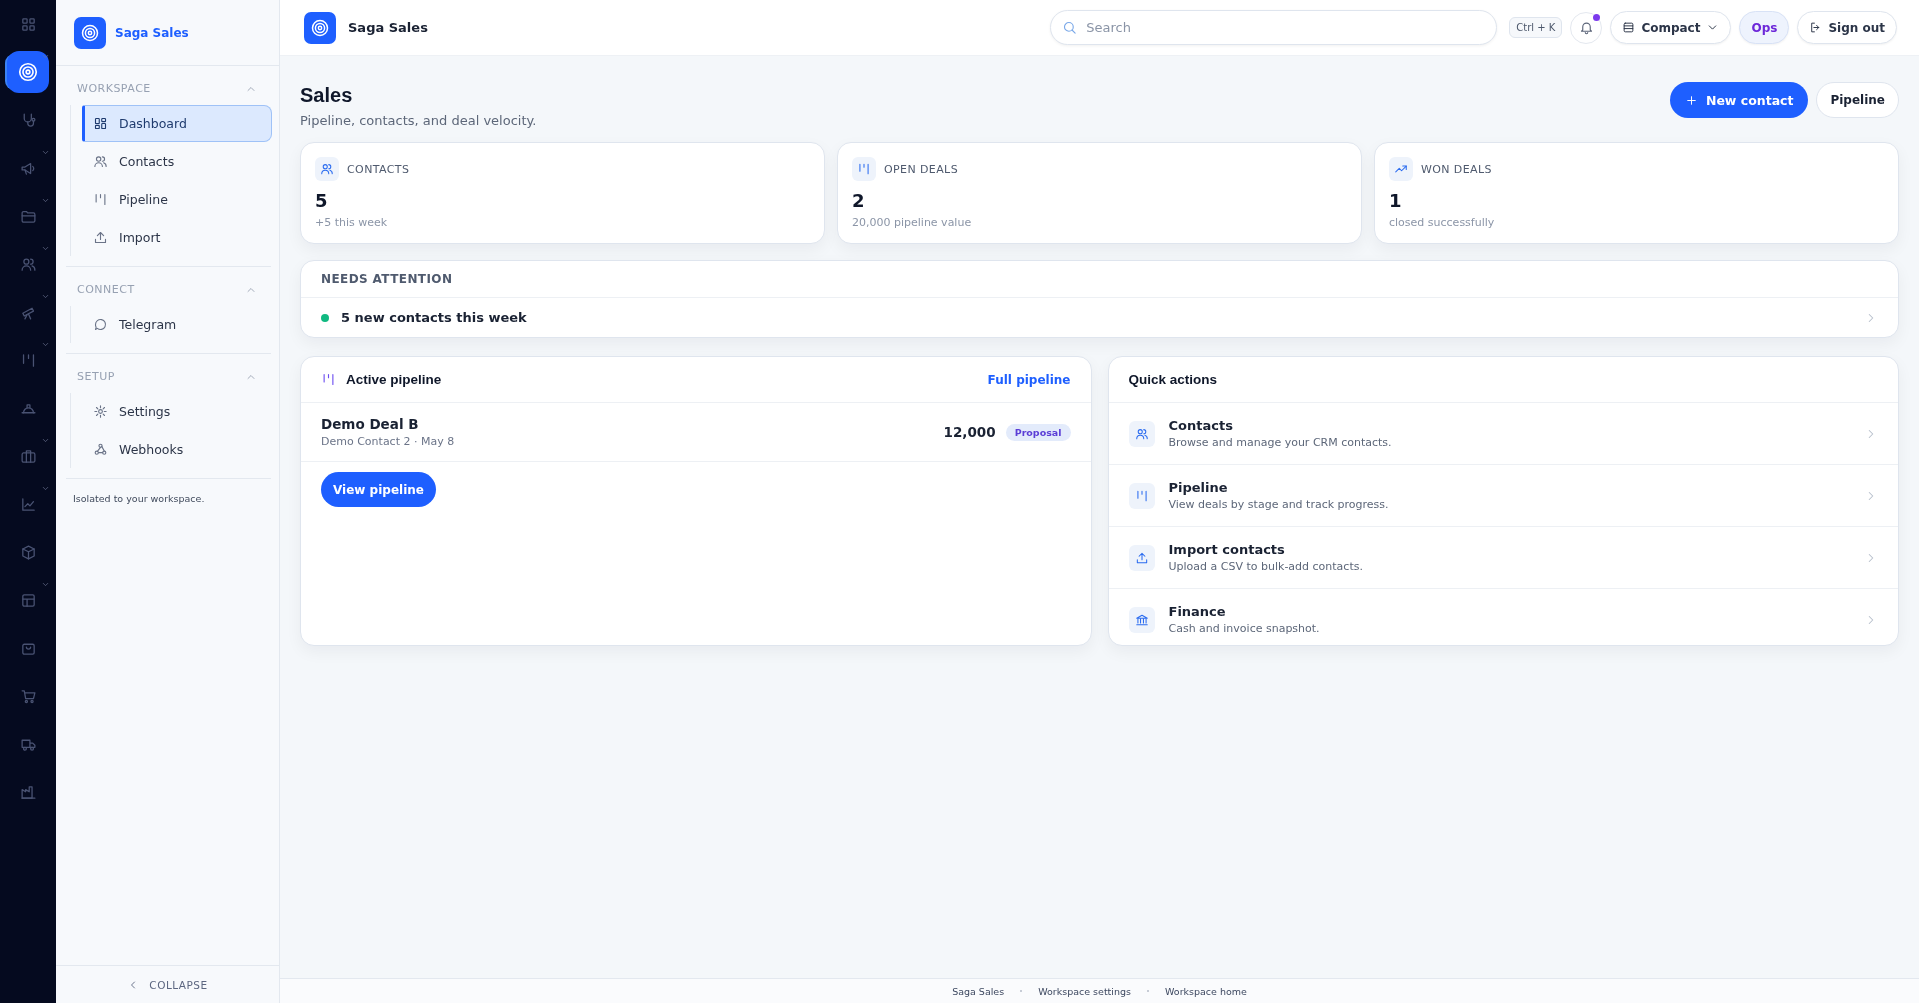  What do you see at coordinates (1099, 317) in the screenshot?
I see `attention-item: 5 new contacts this week` at bounding box center [1099, 317].